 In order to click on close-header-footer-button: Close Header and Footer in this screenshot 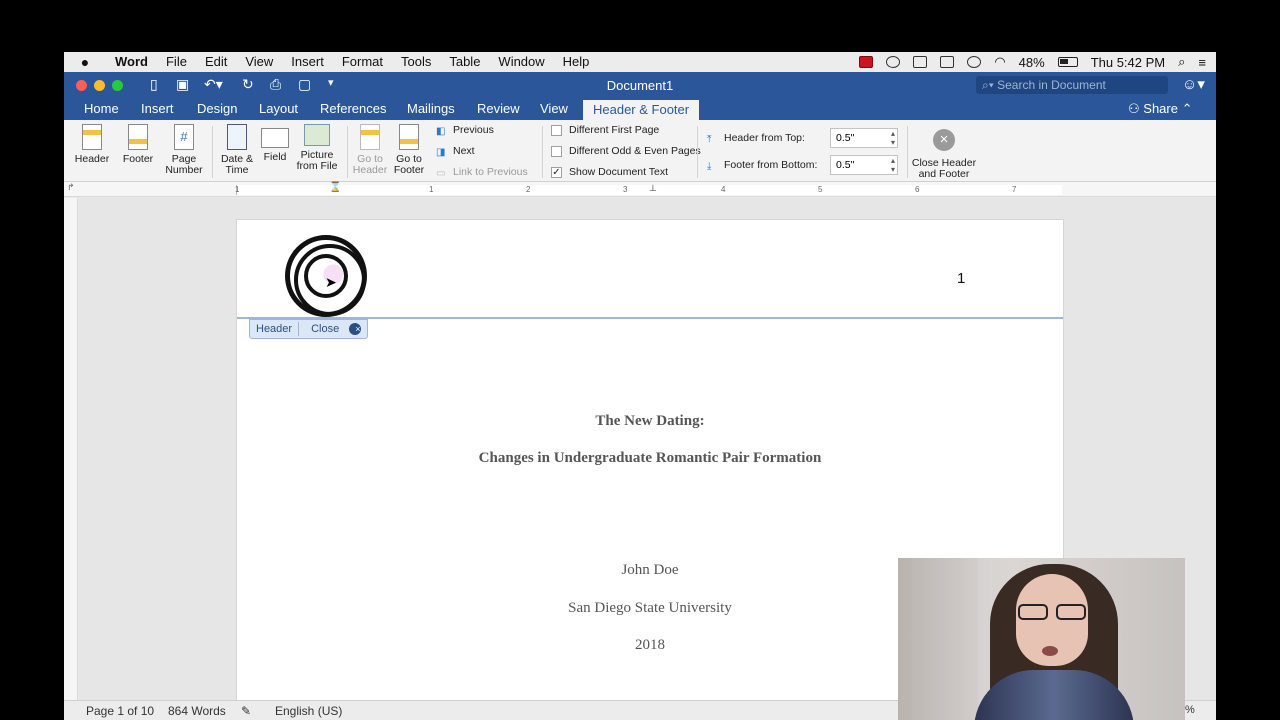, I will do `click(944, 169)`.